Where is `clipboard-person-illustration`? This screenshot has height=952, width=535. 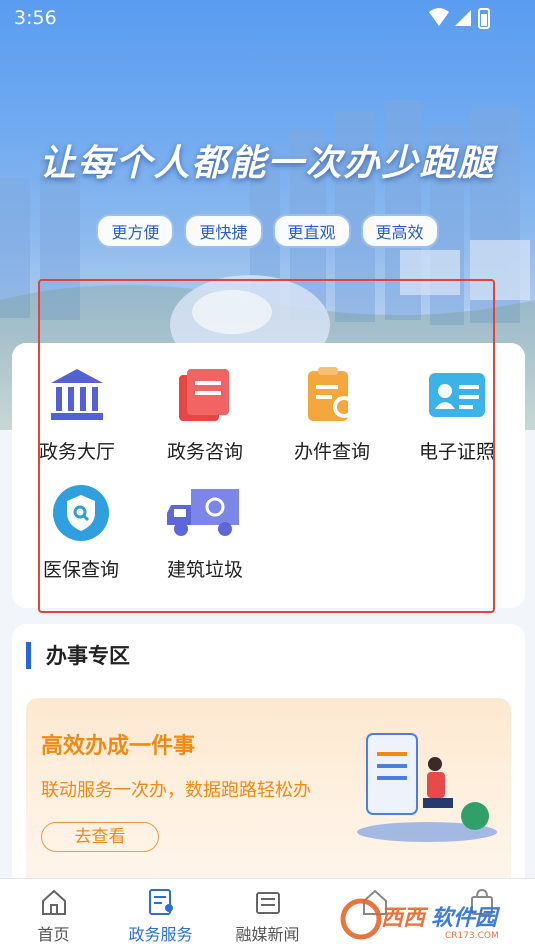
clipboard-person-illustration is located at coordinates (427, 787).